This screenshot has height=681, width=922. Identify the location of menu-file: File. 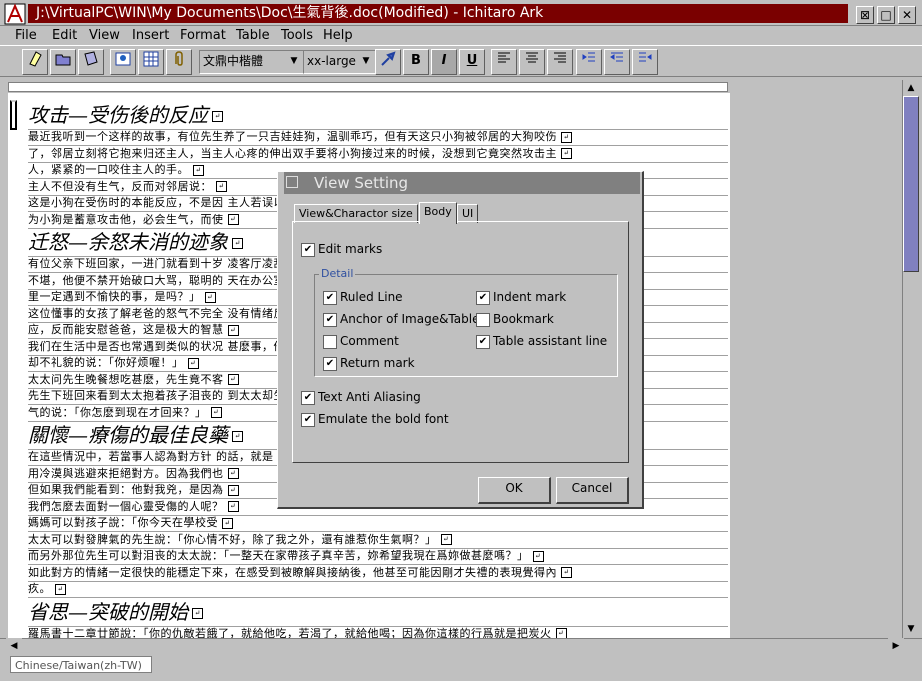
(26, 35).